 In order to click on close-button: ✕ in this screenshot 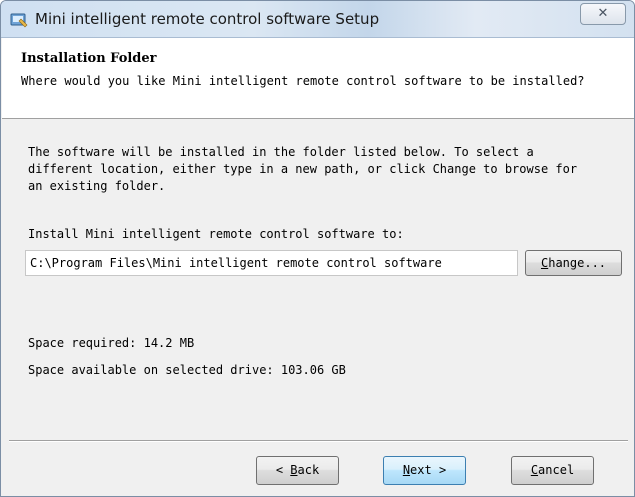, I will do `click(603, 14)`.